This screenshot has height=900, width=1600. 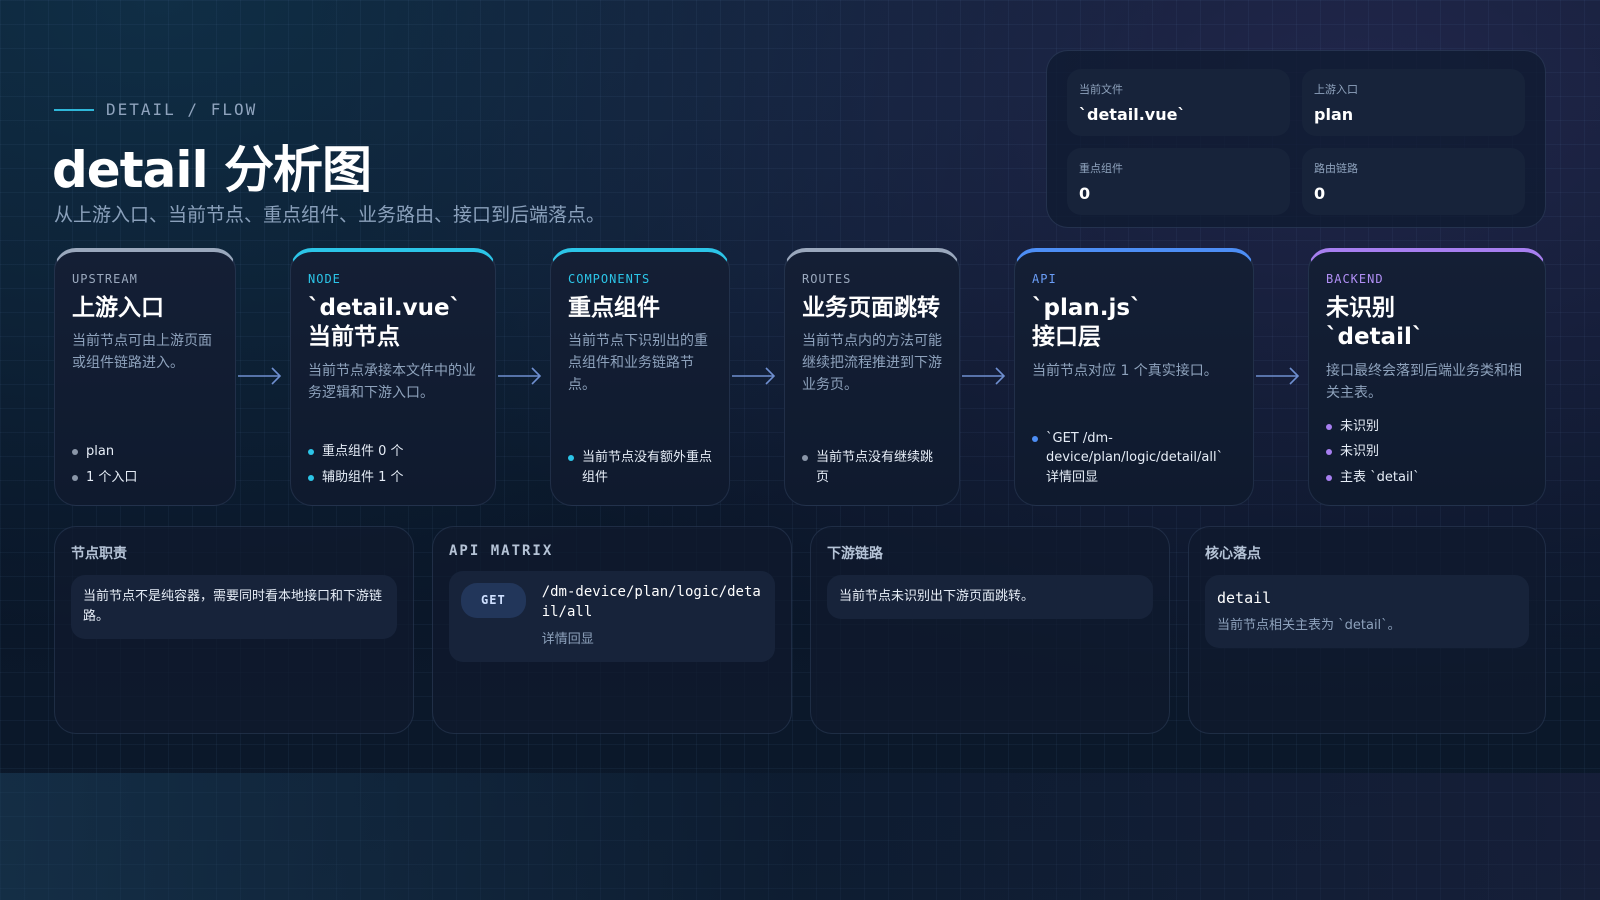 What do you see at coordinates (354, 337) in the screenshot?
I see `card-title-line: 当前节点` at bounding box center [354, 337].